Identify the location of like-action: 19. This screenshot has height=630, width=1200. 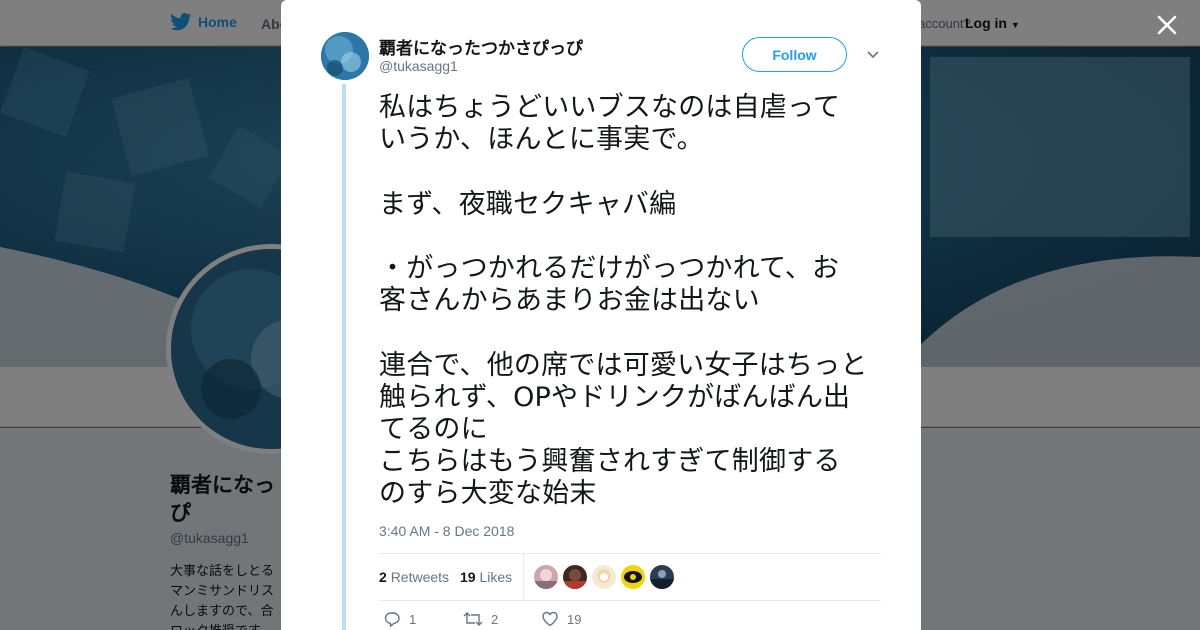
(561, 619).